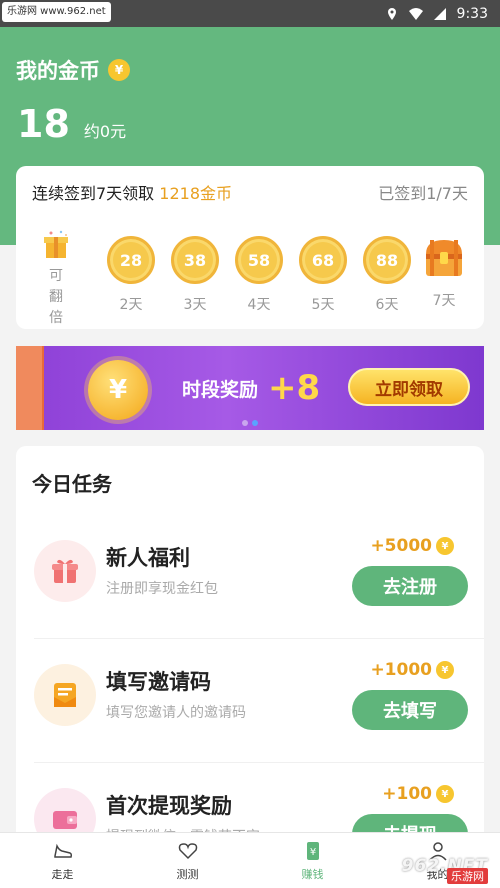 Image resolution: width=500 pixels, height=888 pixels. Describe the element at coordinates (467, 876) in the screenshot. I see `watermark-sub: 乐游网` at that location.